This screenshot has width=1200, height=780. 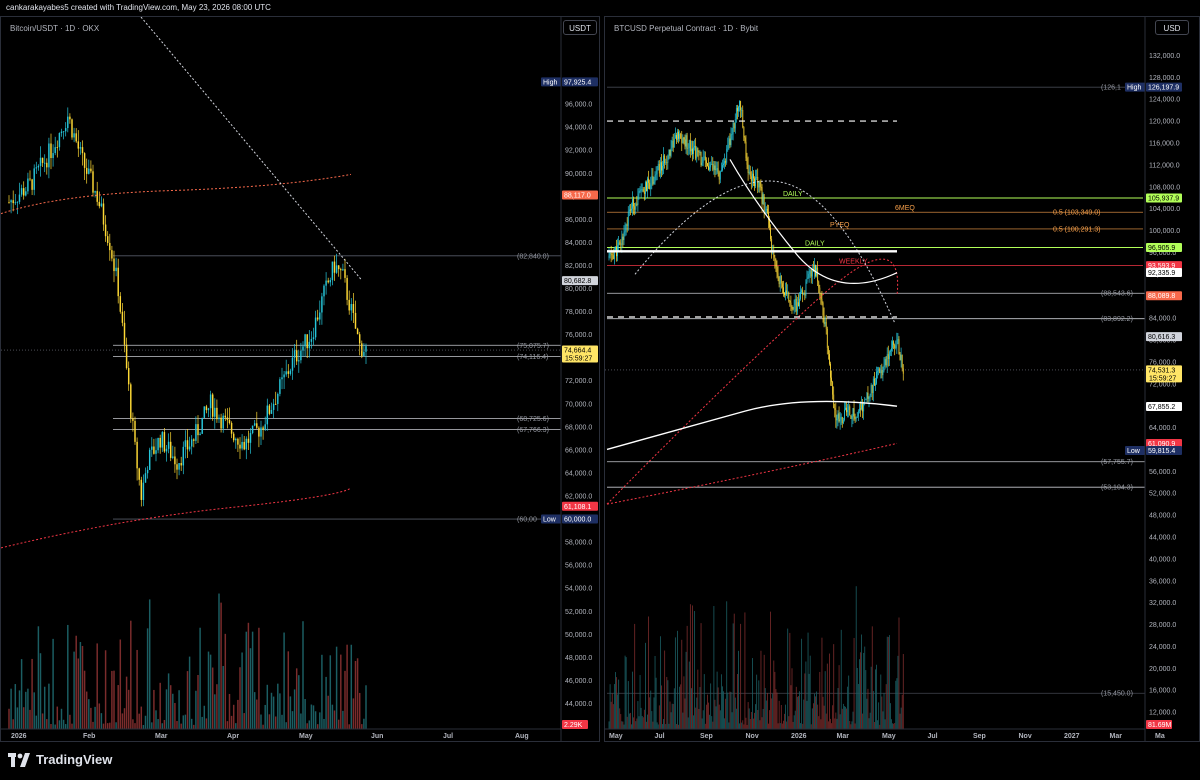 I want to click on currency-button: USD, so click(x=1172, y=27).